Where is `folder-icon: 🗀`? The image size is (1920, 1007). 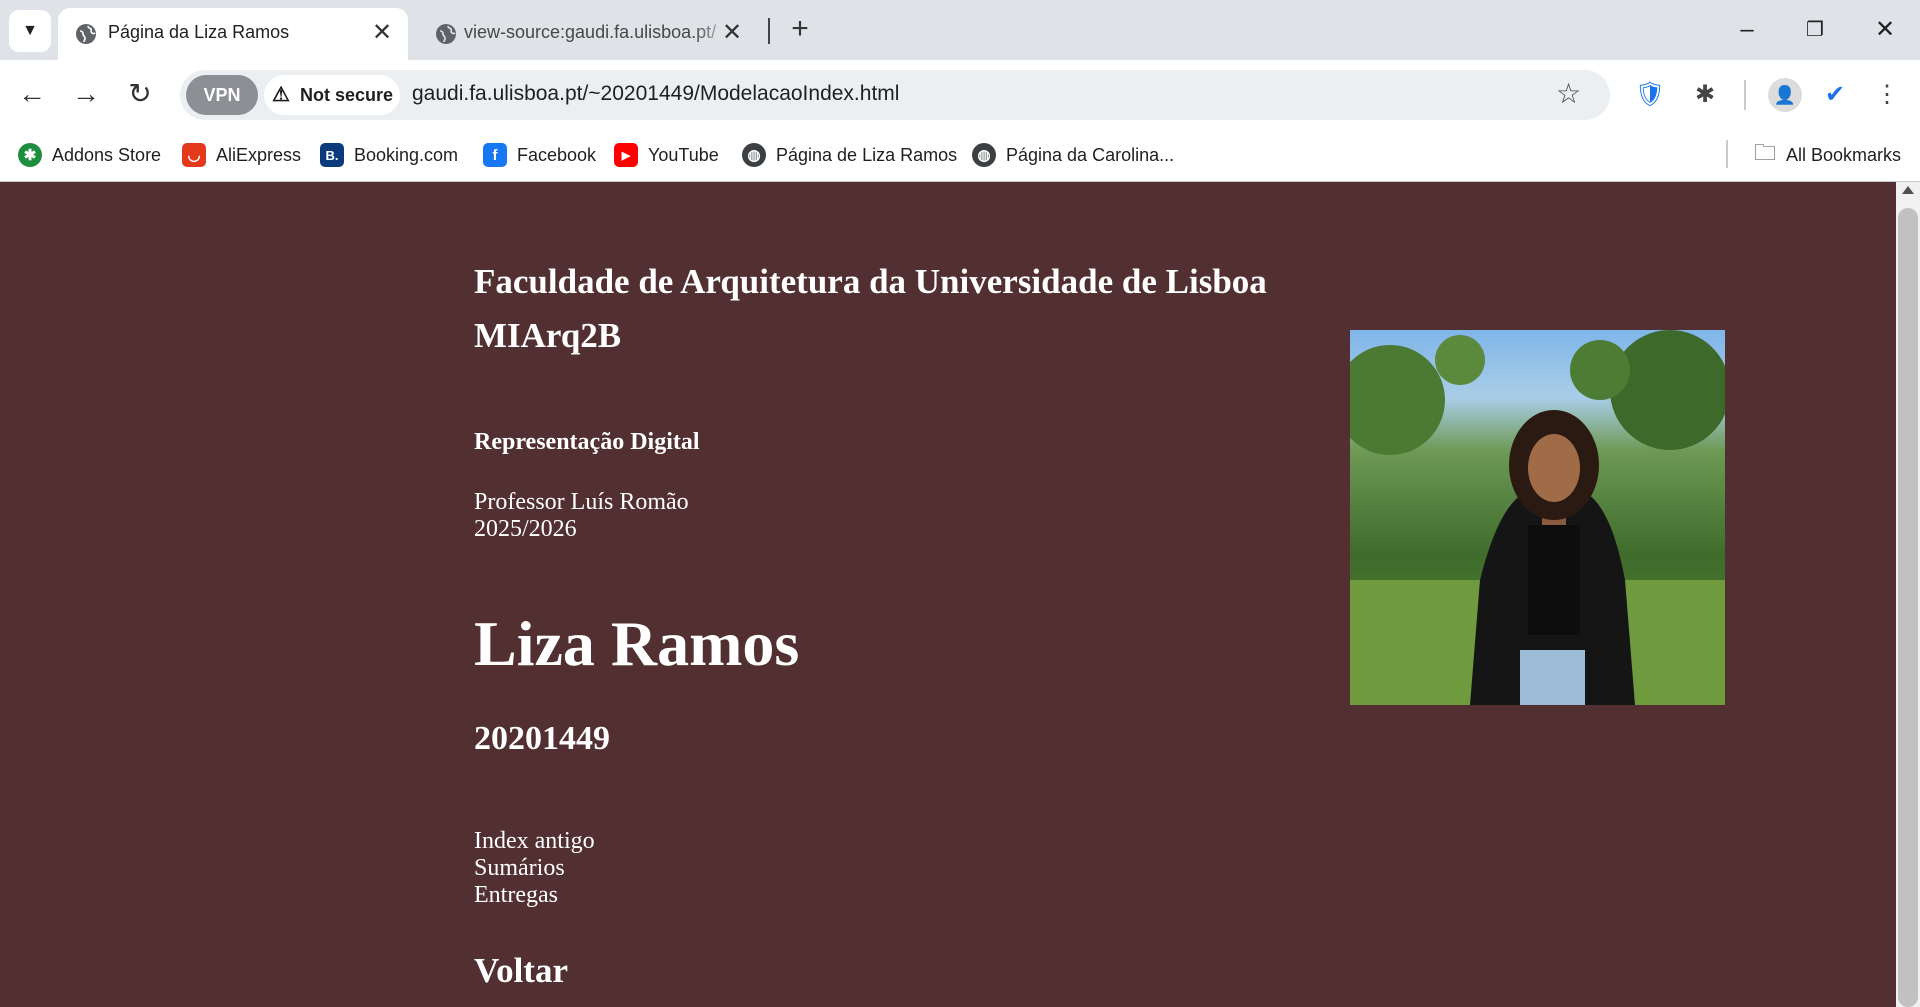
folder-icon: 🗀 is located at coordinates (1765, 152).